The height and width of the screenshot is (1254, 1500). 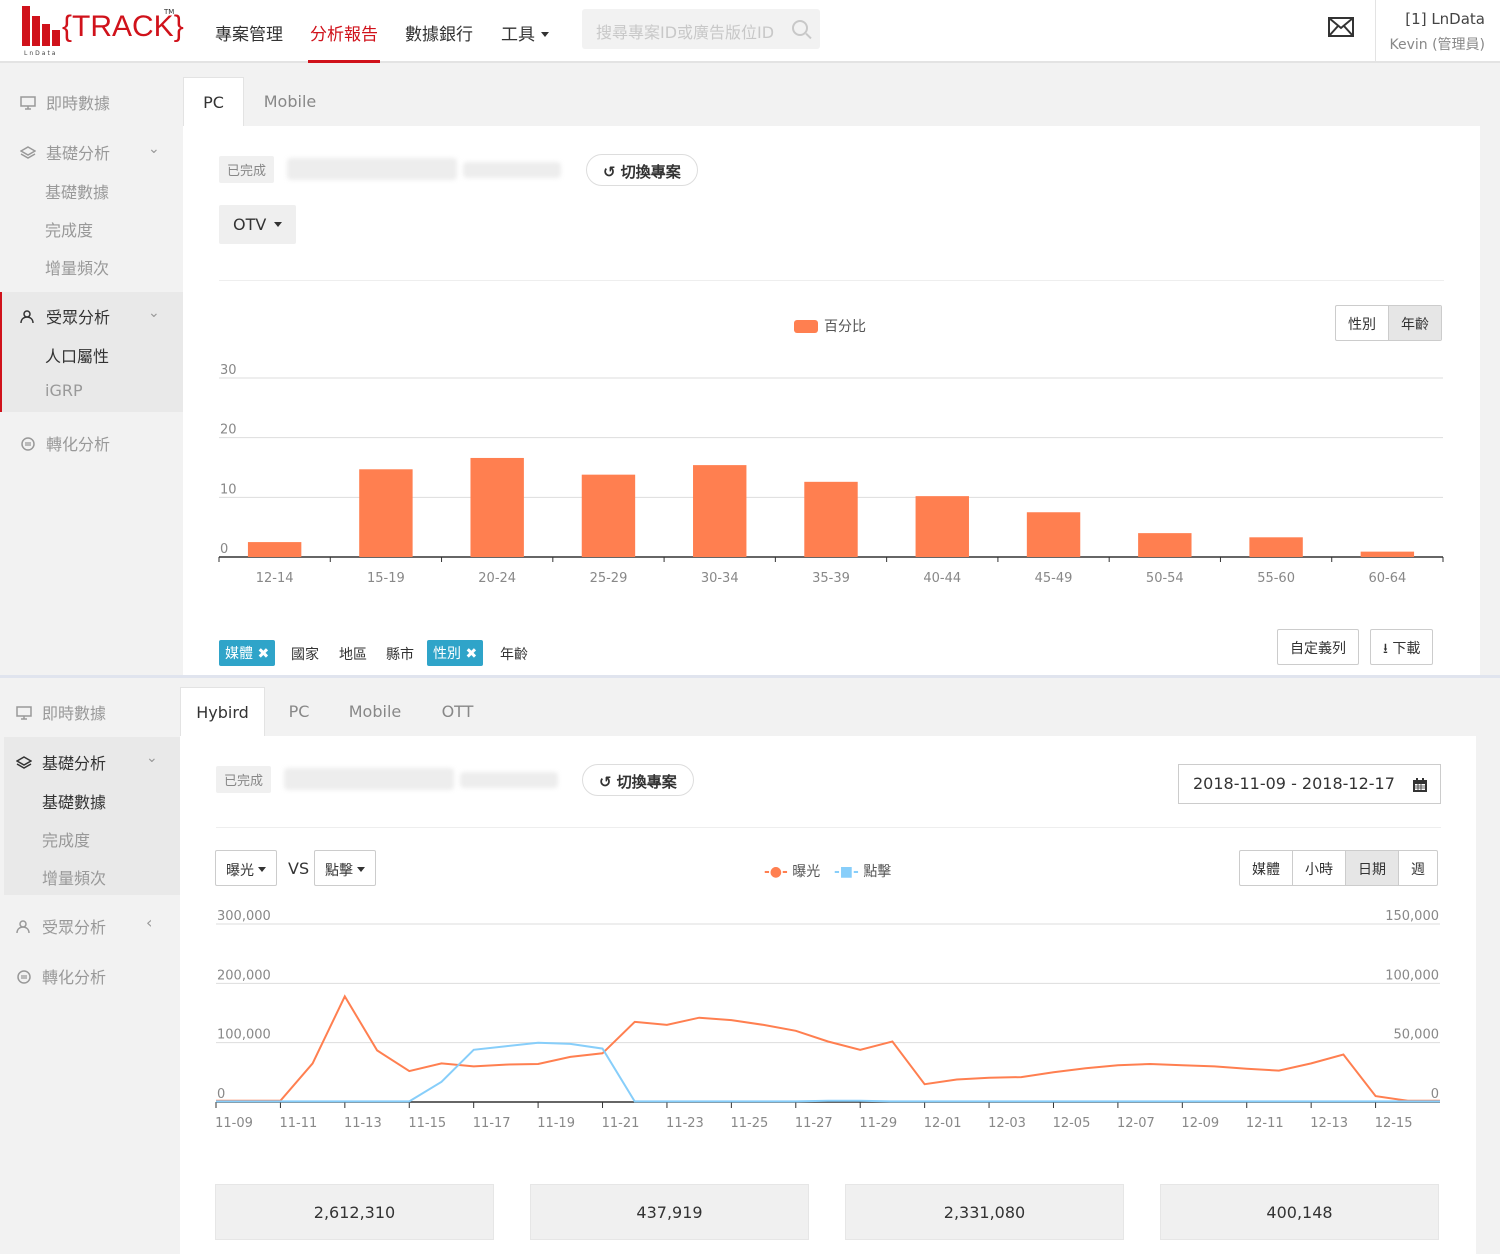 What do you see at coordinates (222, 712) in the screenshot?
I see `tab-hybird: Hybird` at bounding box center [222, 712].